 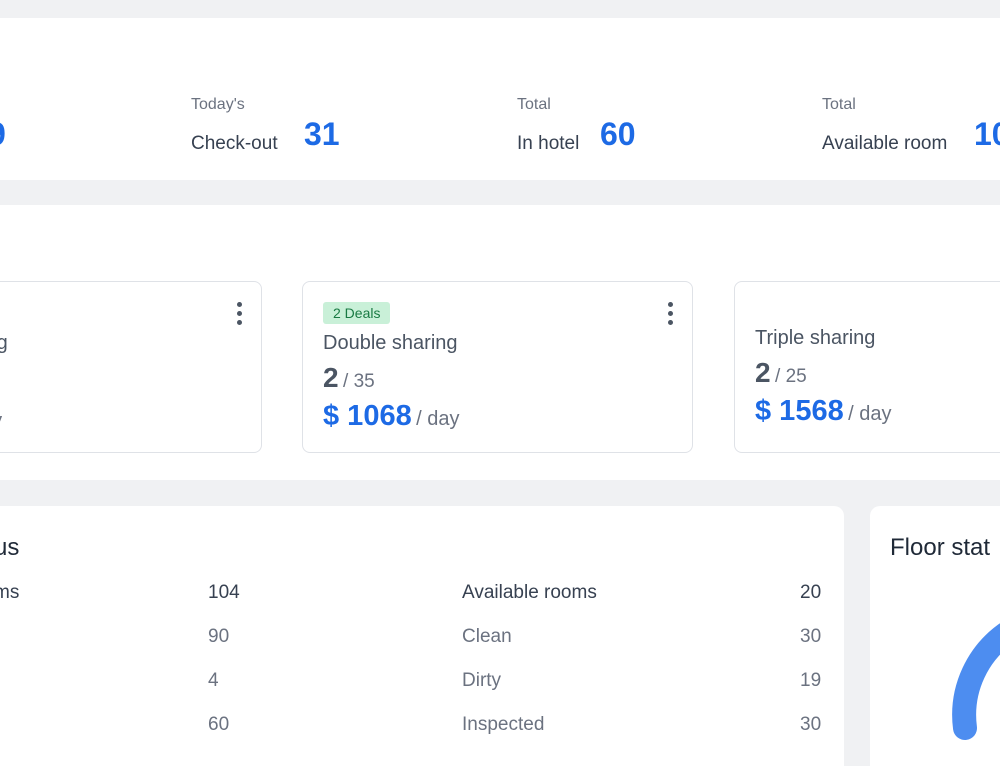 What do you see at coordinates (935, 636) in the screenshot?
I see `floor-status-panel: Floor stat` at bounding box center [935, 636].